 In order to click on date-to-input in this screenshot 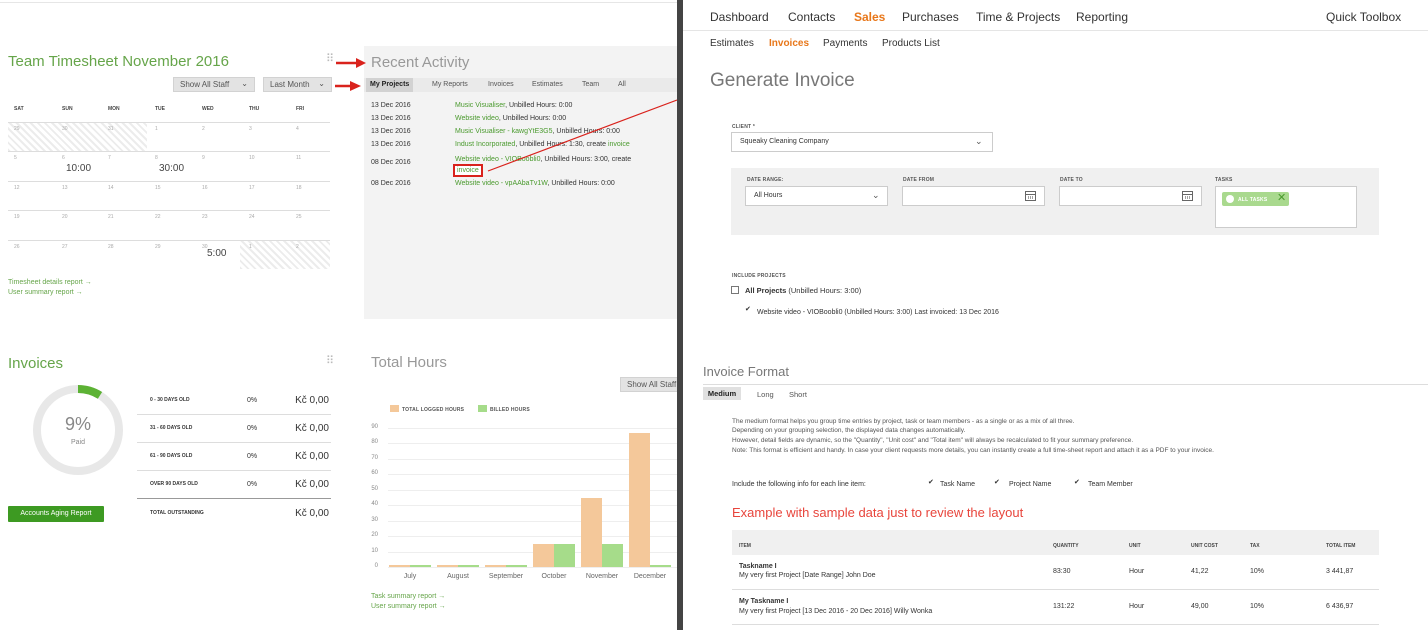, I will do `click(1130, 196)`.